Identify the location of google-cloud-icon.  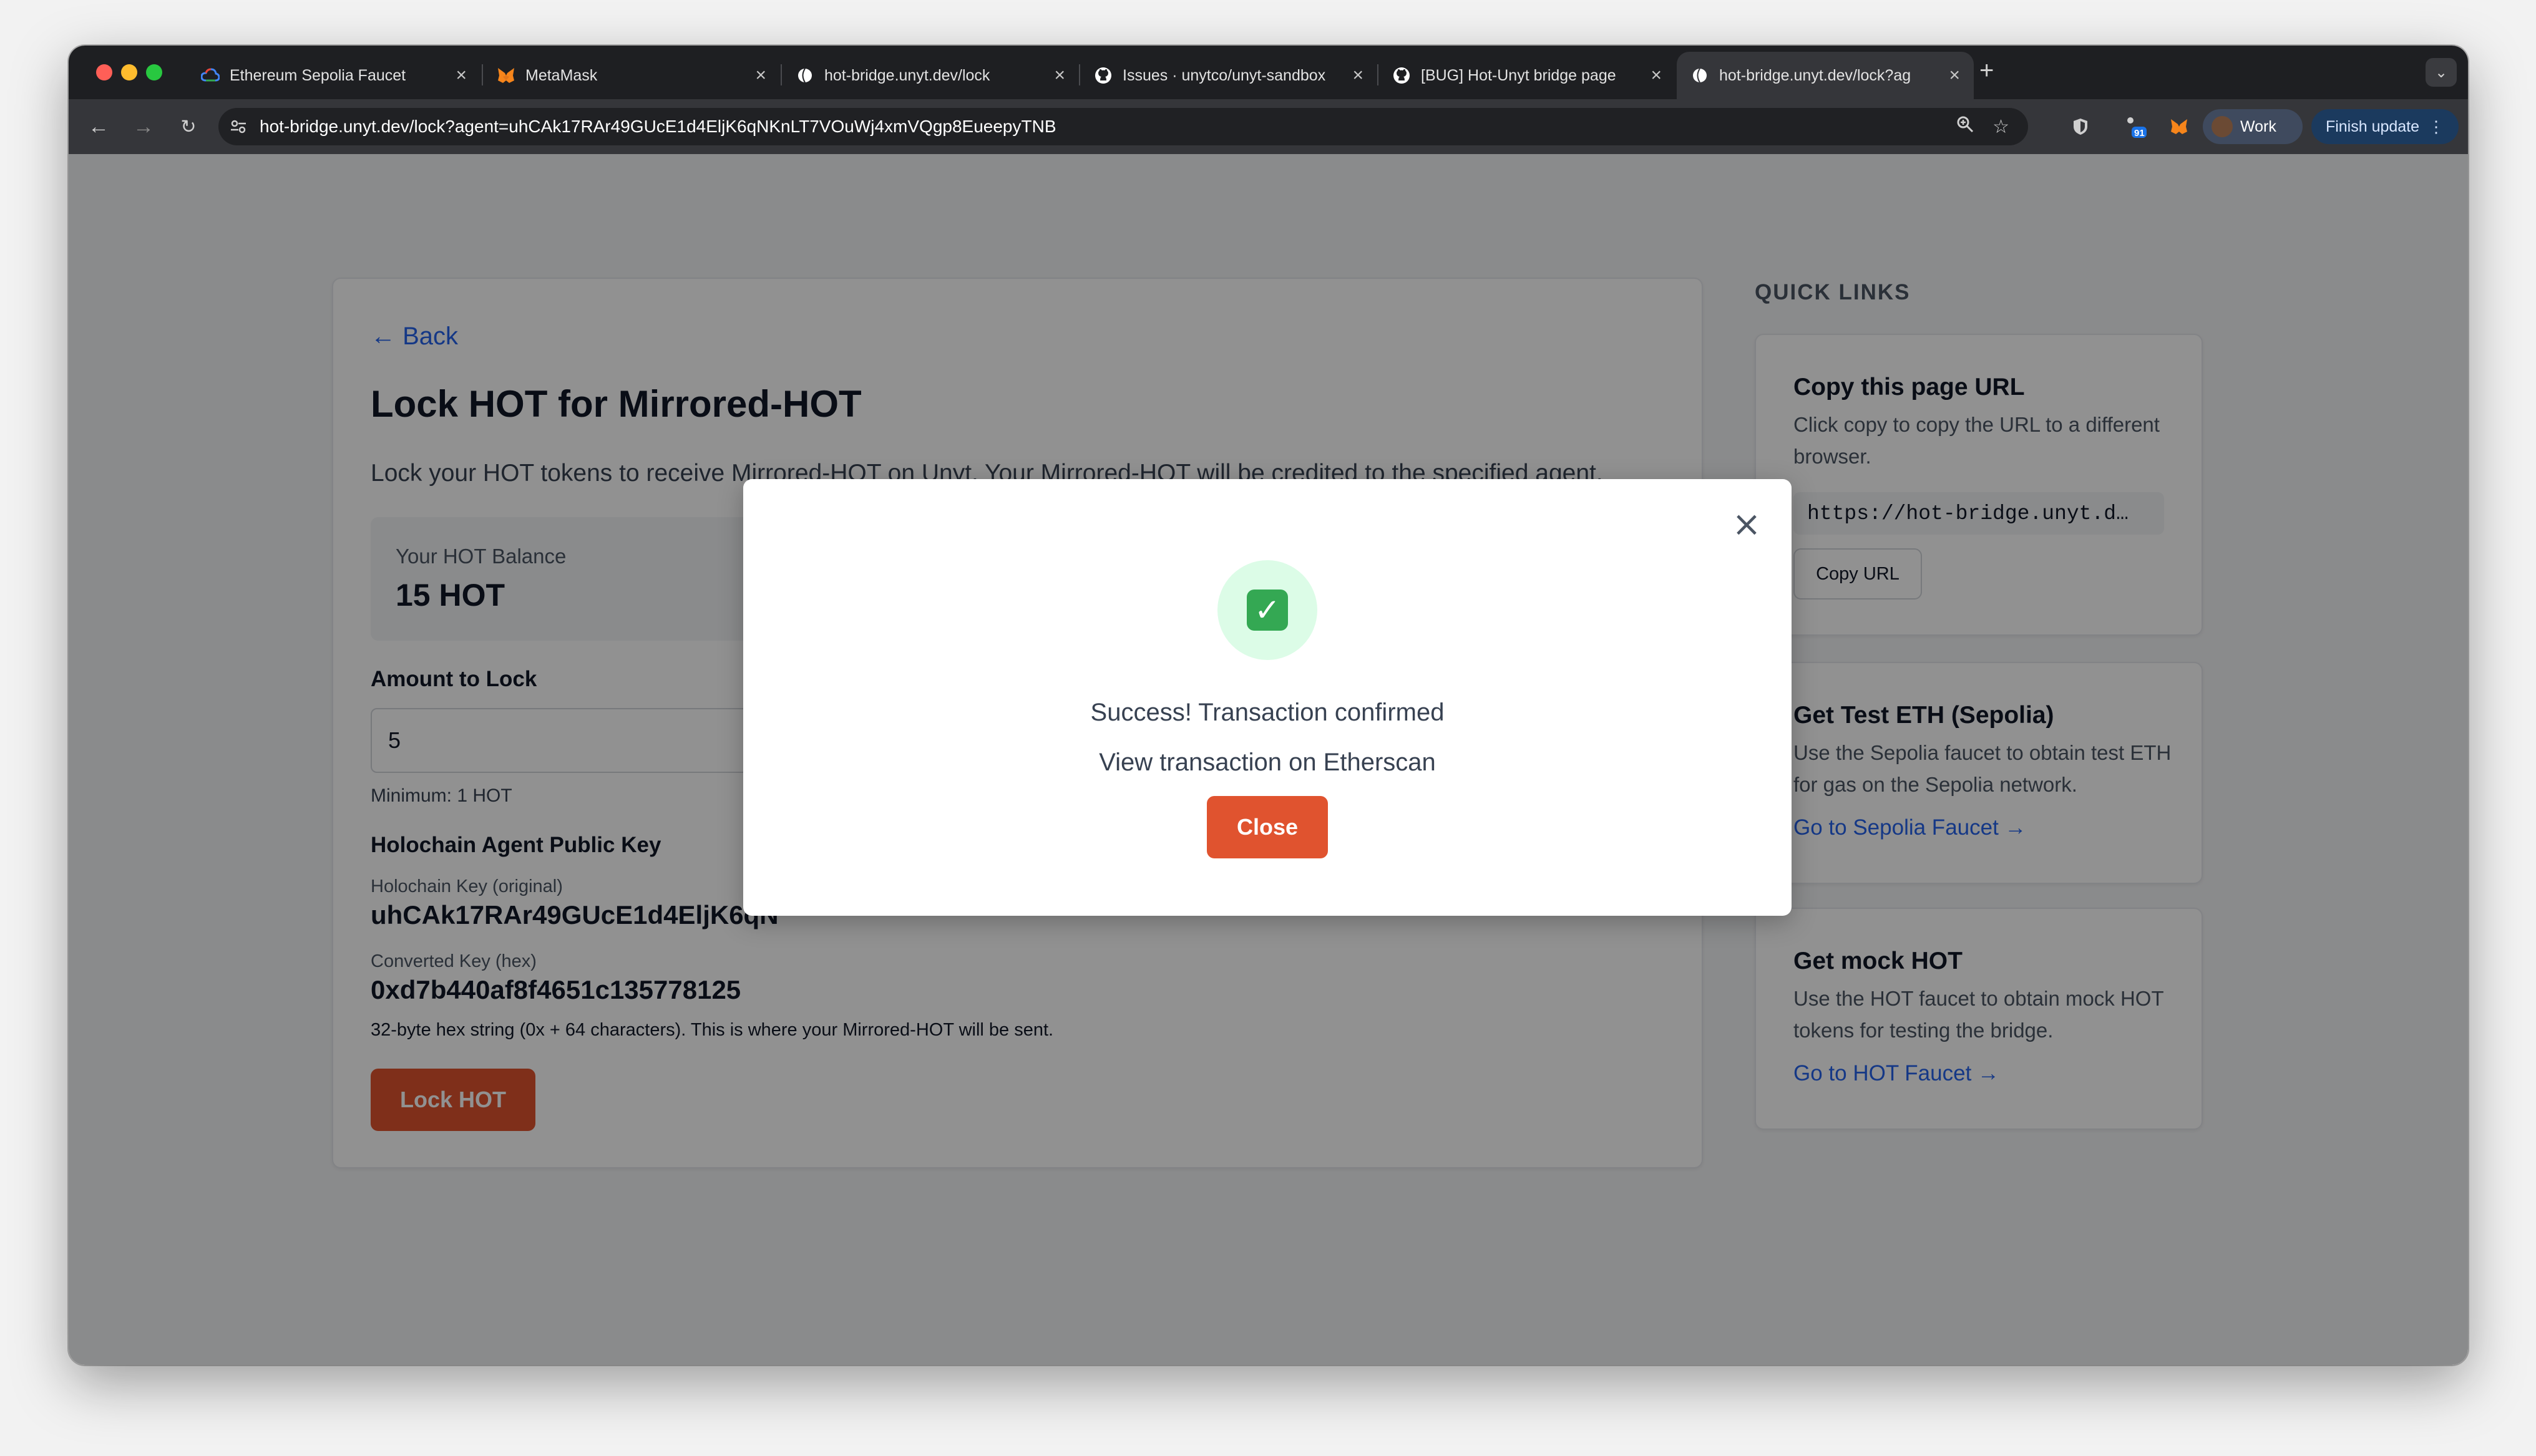
(210, 75).